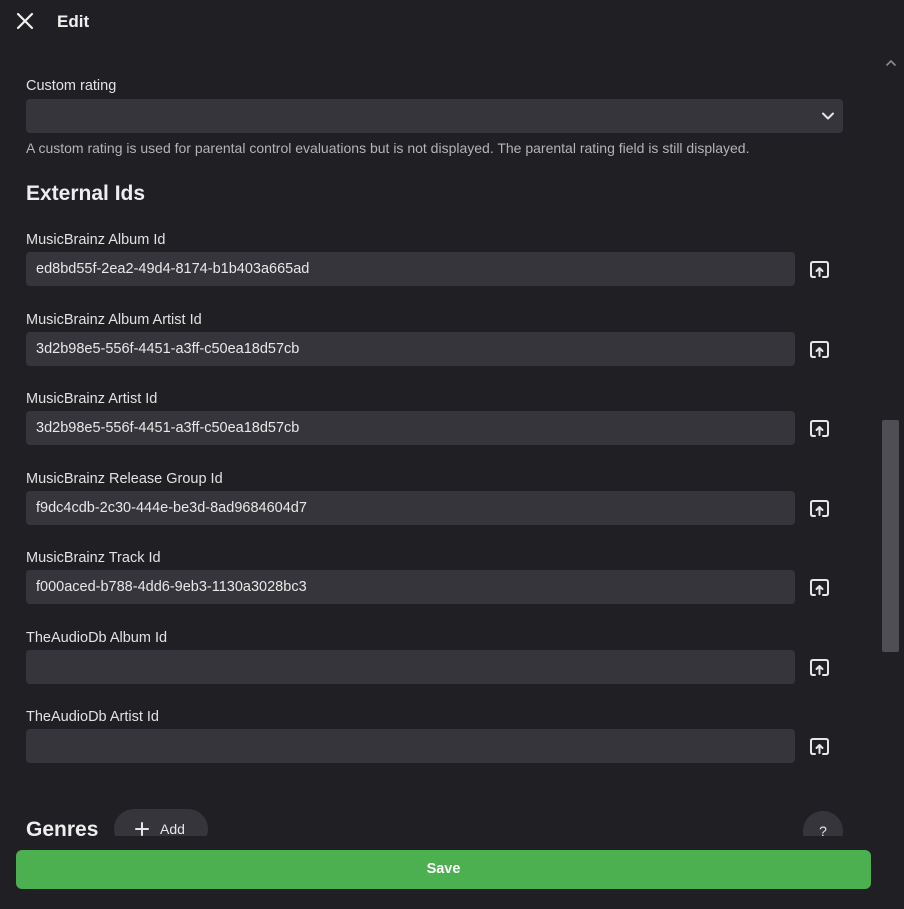 Image resolution: width=904 pixels, height=909 pixels. What do you see at coordinates (410, 269) in the screenshot?
I see `musicbrainz-album-id-input: ed8bd55f-2ea2-49d4-8174-b1b403a665ad` at bounding box center [410, 269].